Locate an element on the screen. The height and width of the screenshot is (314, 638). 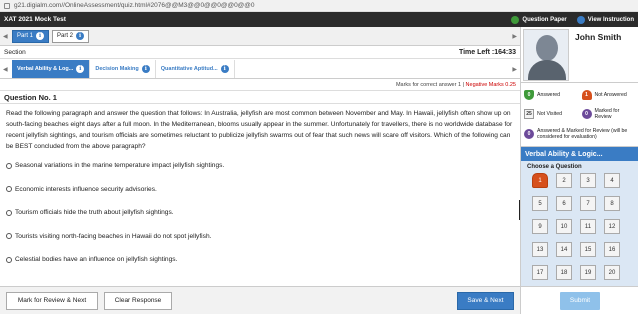
question-button-17: 17 is located at coordinates (540, 272).